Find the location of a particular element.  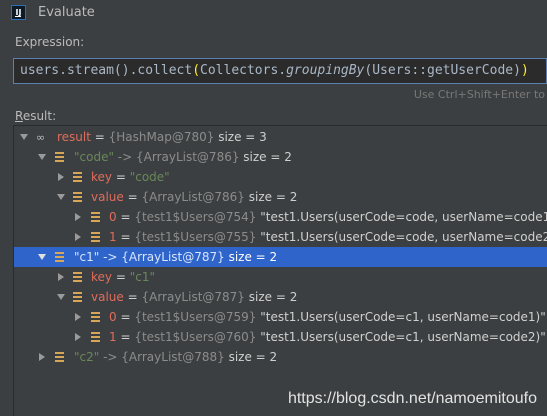

tree-row-c1: "c1" -> {ArrayList@787} size = 2 is located at coordinates (280, 257).